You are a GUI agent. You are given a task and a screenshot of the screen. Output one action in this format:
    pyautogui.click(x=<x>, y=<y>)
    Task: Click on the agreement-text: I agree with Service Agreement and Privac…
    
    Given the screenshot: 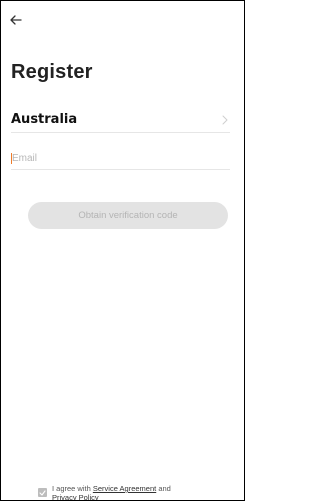 What is the action you would take?
    pyautogui.click(x=111, y=492)
    